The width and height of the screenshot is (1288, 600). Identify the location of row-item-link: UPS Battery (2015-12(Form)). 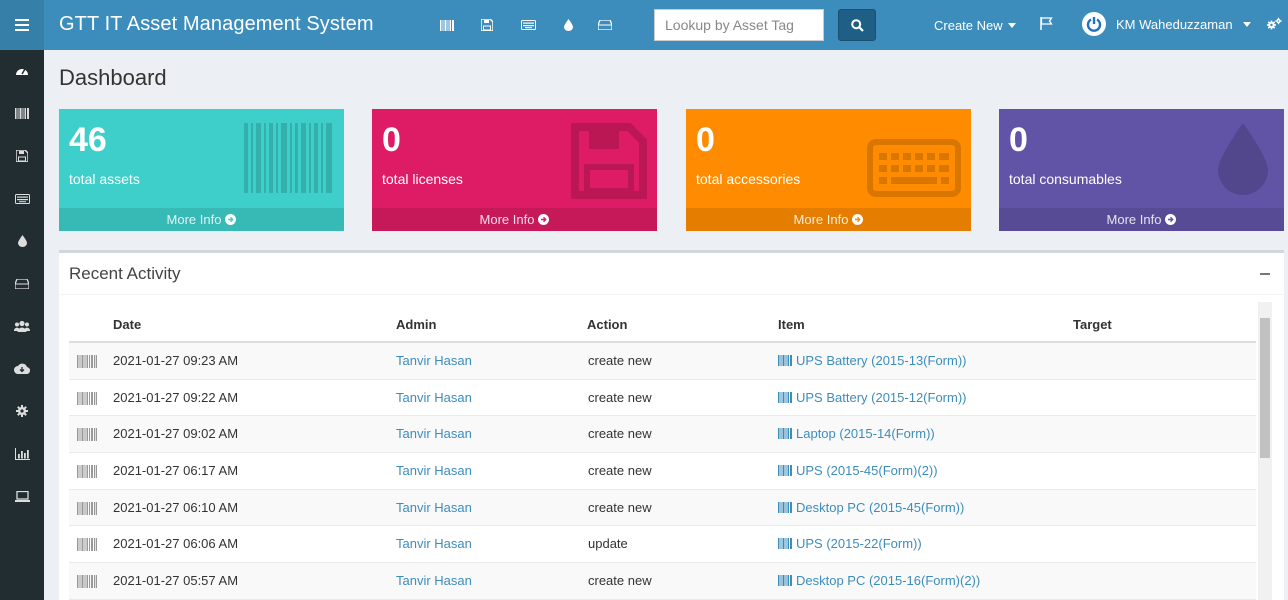
(872, 397).